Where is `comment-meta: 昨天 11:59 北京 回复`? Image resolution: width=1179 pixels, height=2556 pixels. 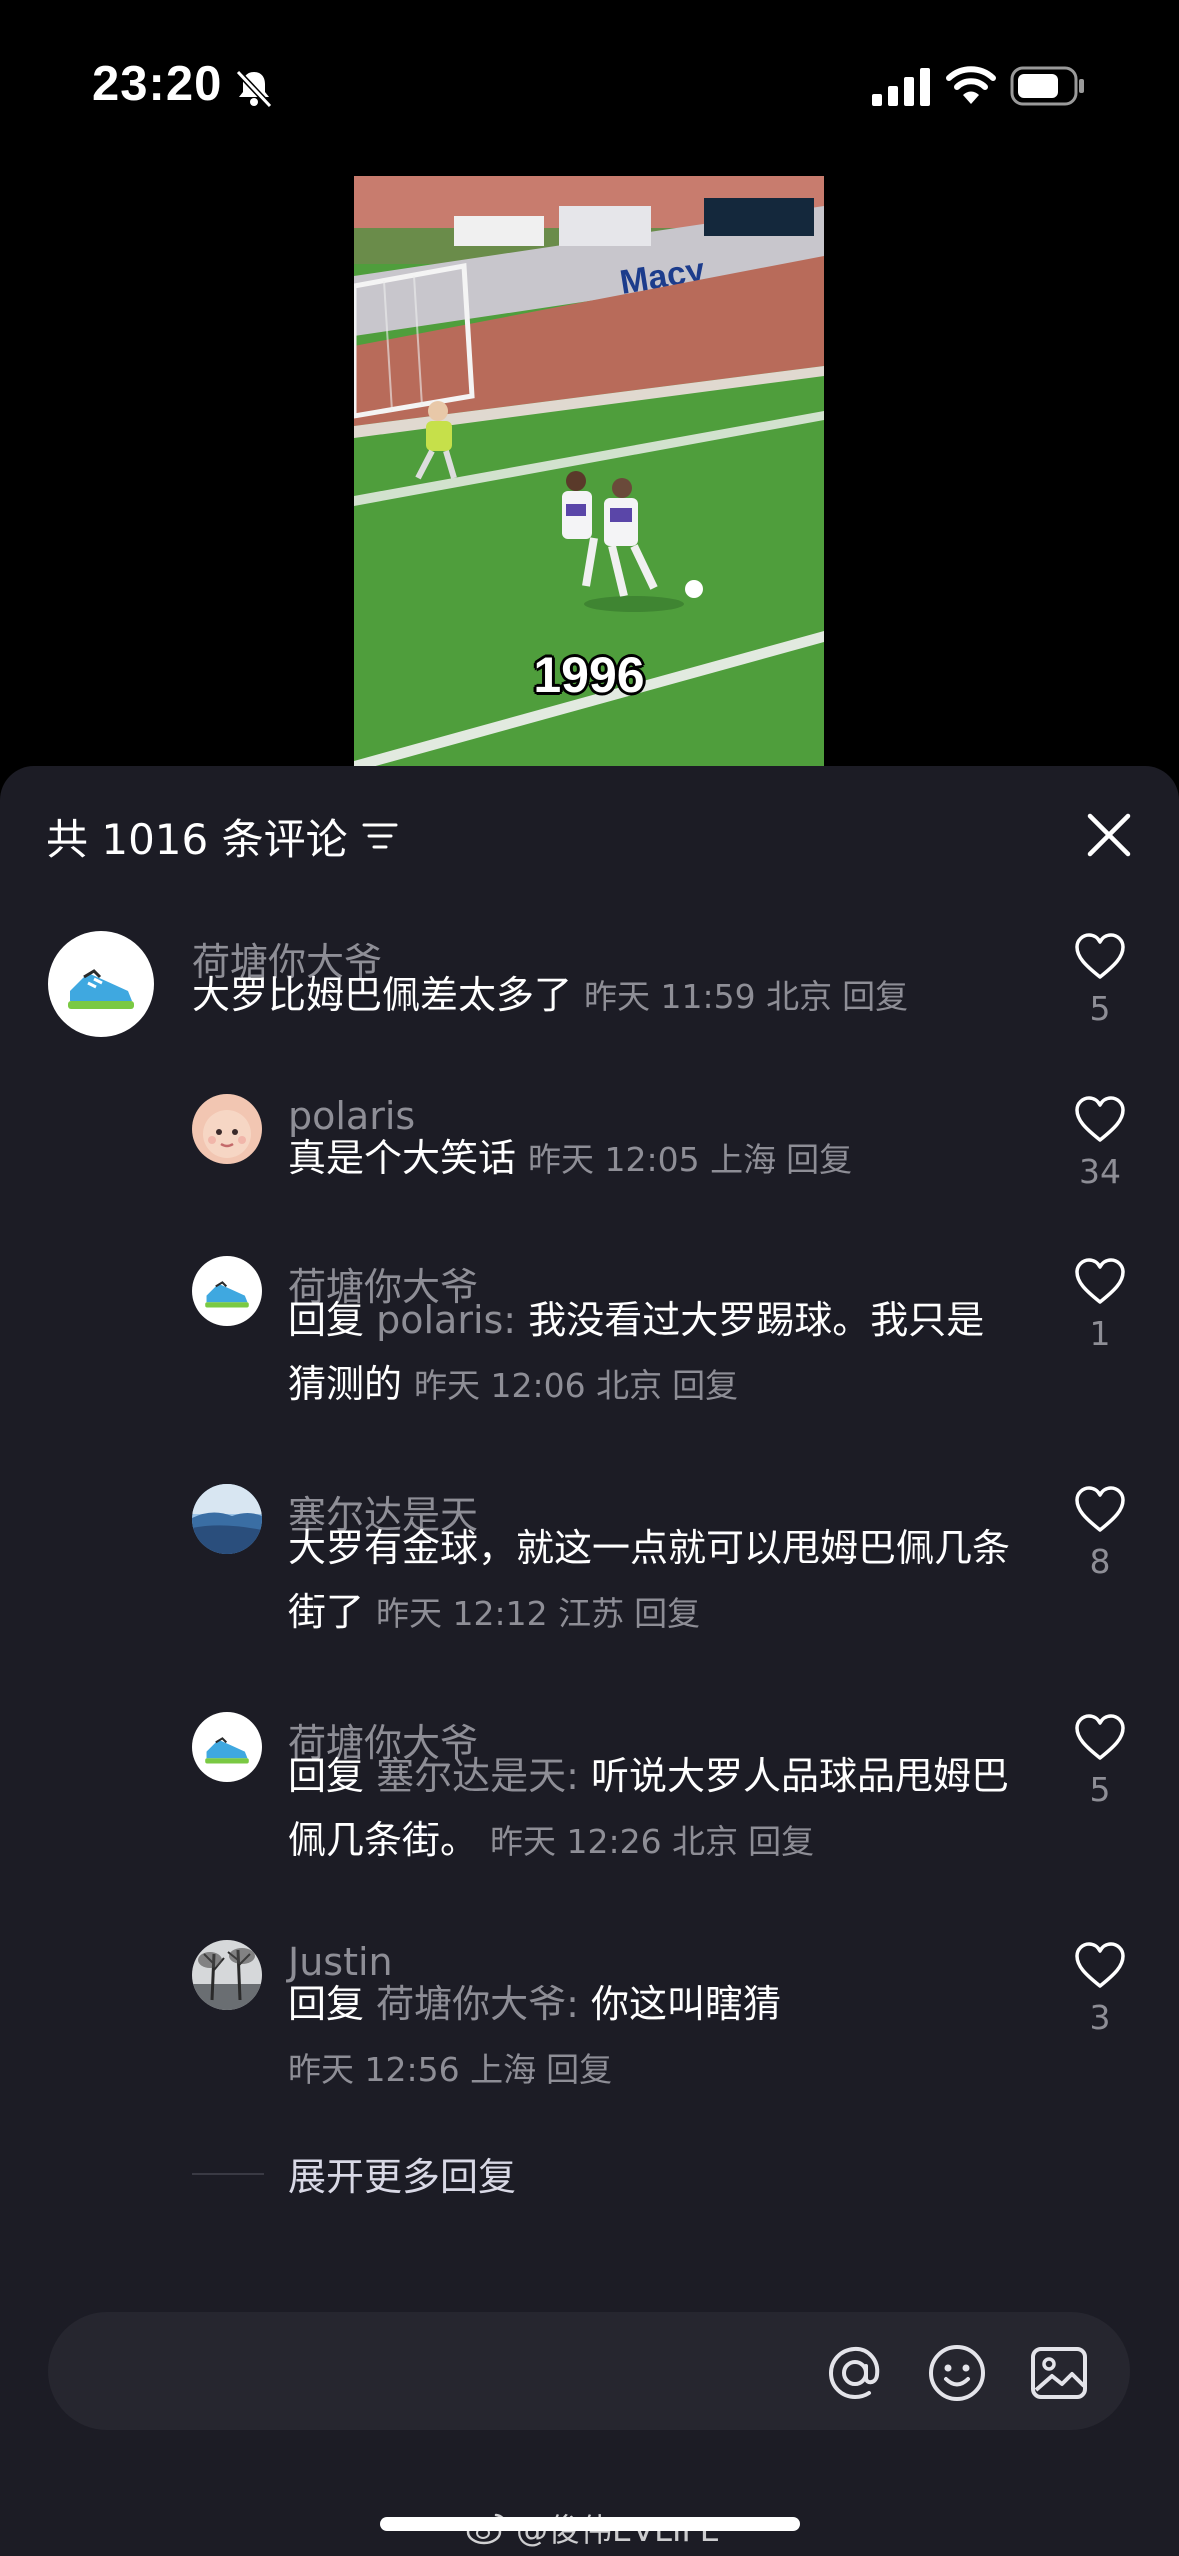 comment-meta: 昨天 11:59 北京 回复 is located at coordinates (746, 996).